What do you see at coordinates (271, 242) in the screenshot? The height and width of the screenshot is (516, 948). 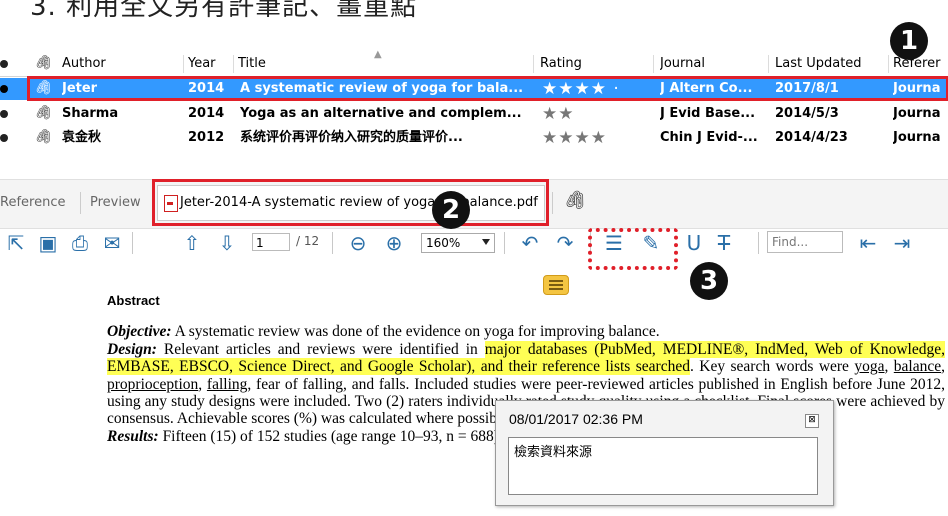 I see `page-number-input: 1` at bounding box center [271, 242].